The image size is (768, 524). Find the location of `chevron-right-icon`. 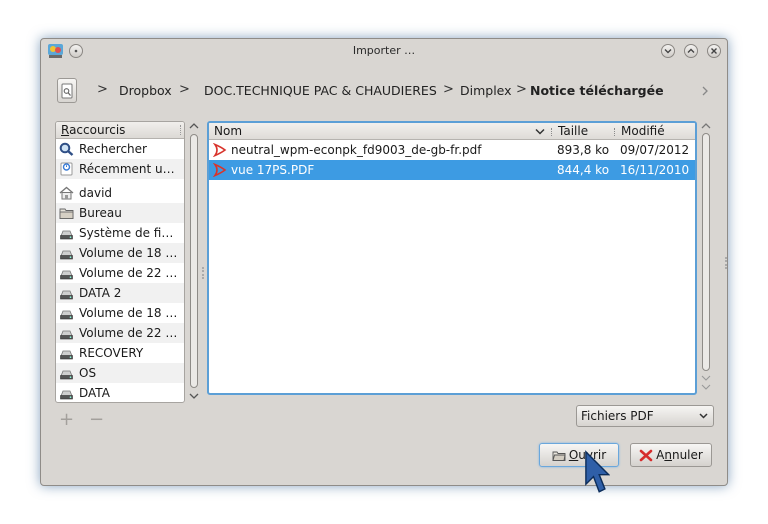

chevron-right-icon is located at coordinates (705, 91).